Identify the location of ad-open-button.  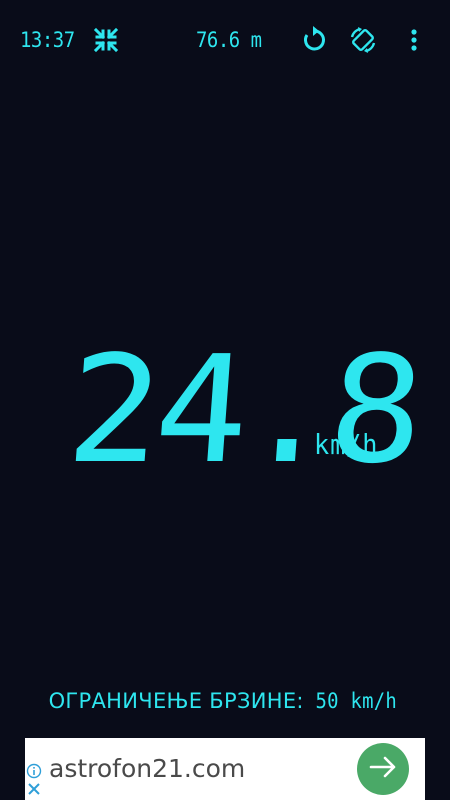
(383, 769).